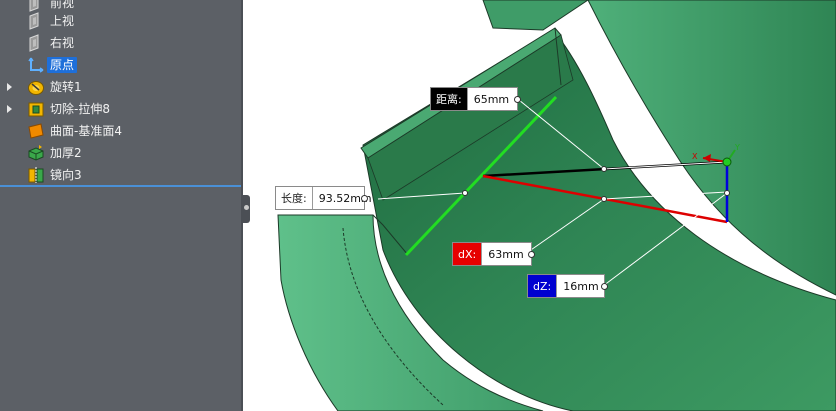 This screenshot has height=411, width=836. I want to click on triad-x-label: X, so click(695, 156).